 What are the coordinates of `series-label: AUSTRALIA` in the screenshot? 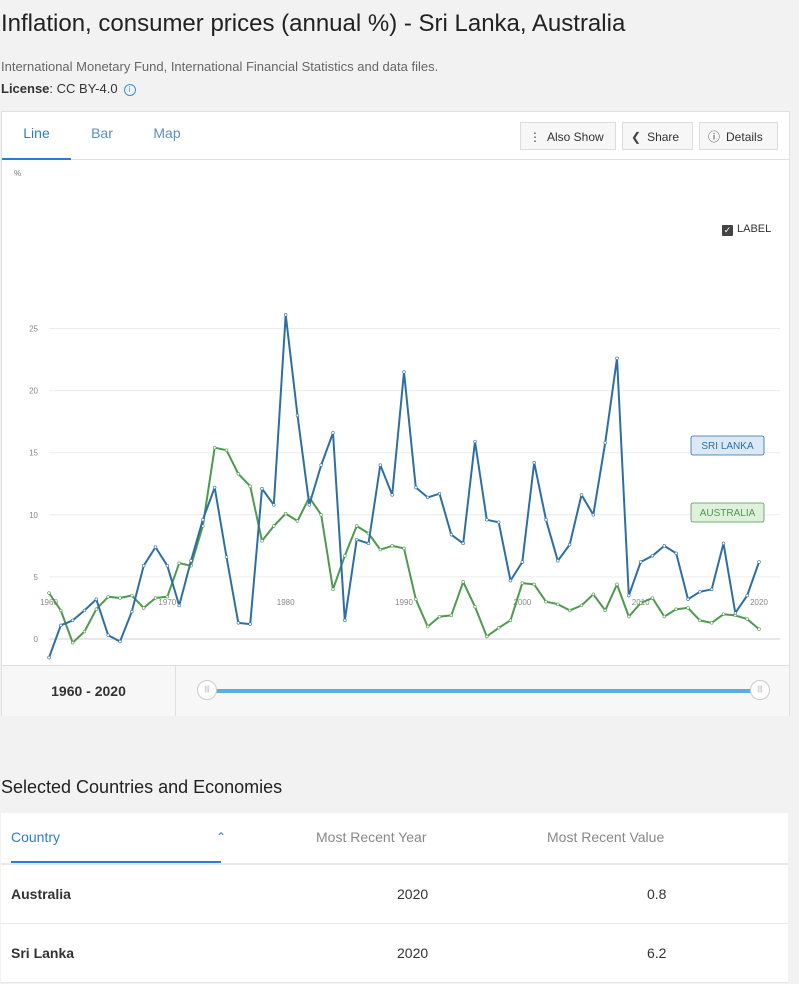 It's located at (728, 513).